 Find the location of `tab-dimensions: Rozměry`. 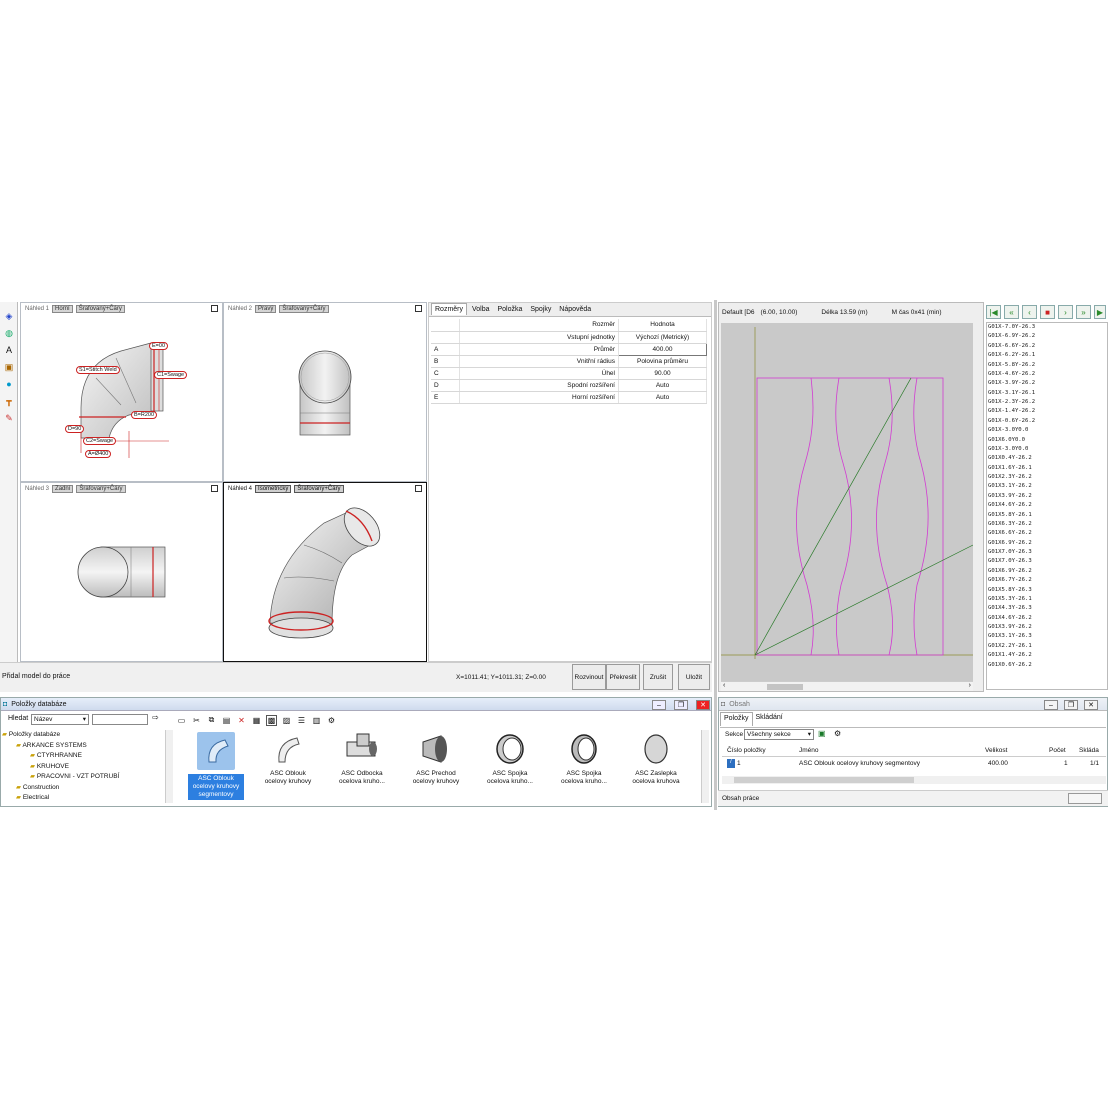

tab-dimensions: Rozměry is located at coordinates (449, 309).